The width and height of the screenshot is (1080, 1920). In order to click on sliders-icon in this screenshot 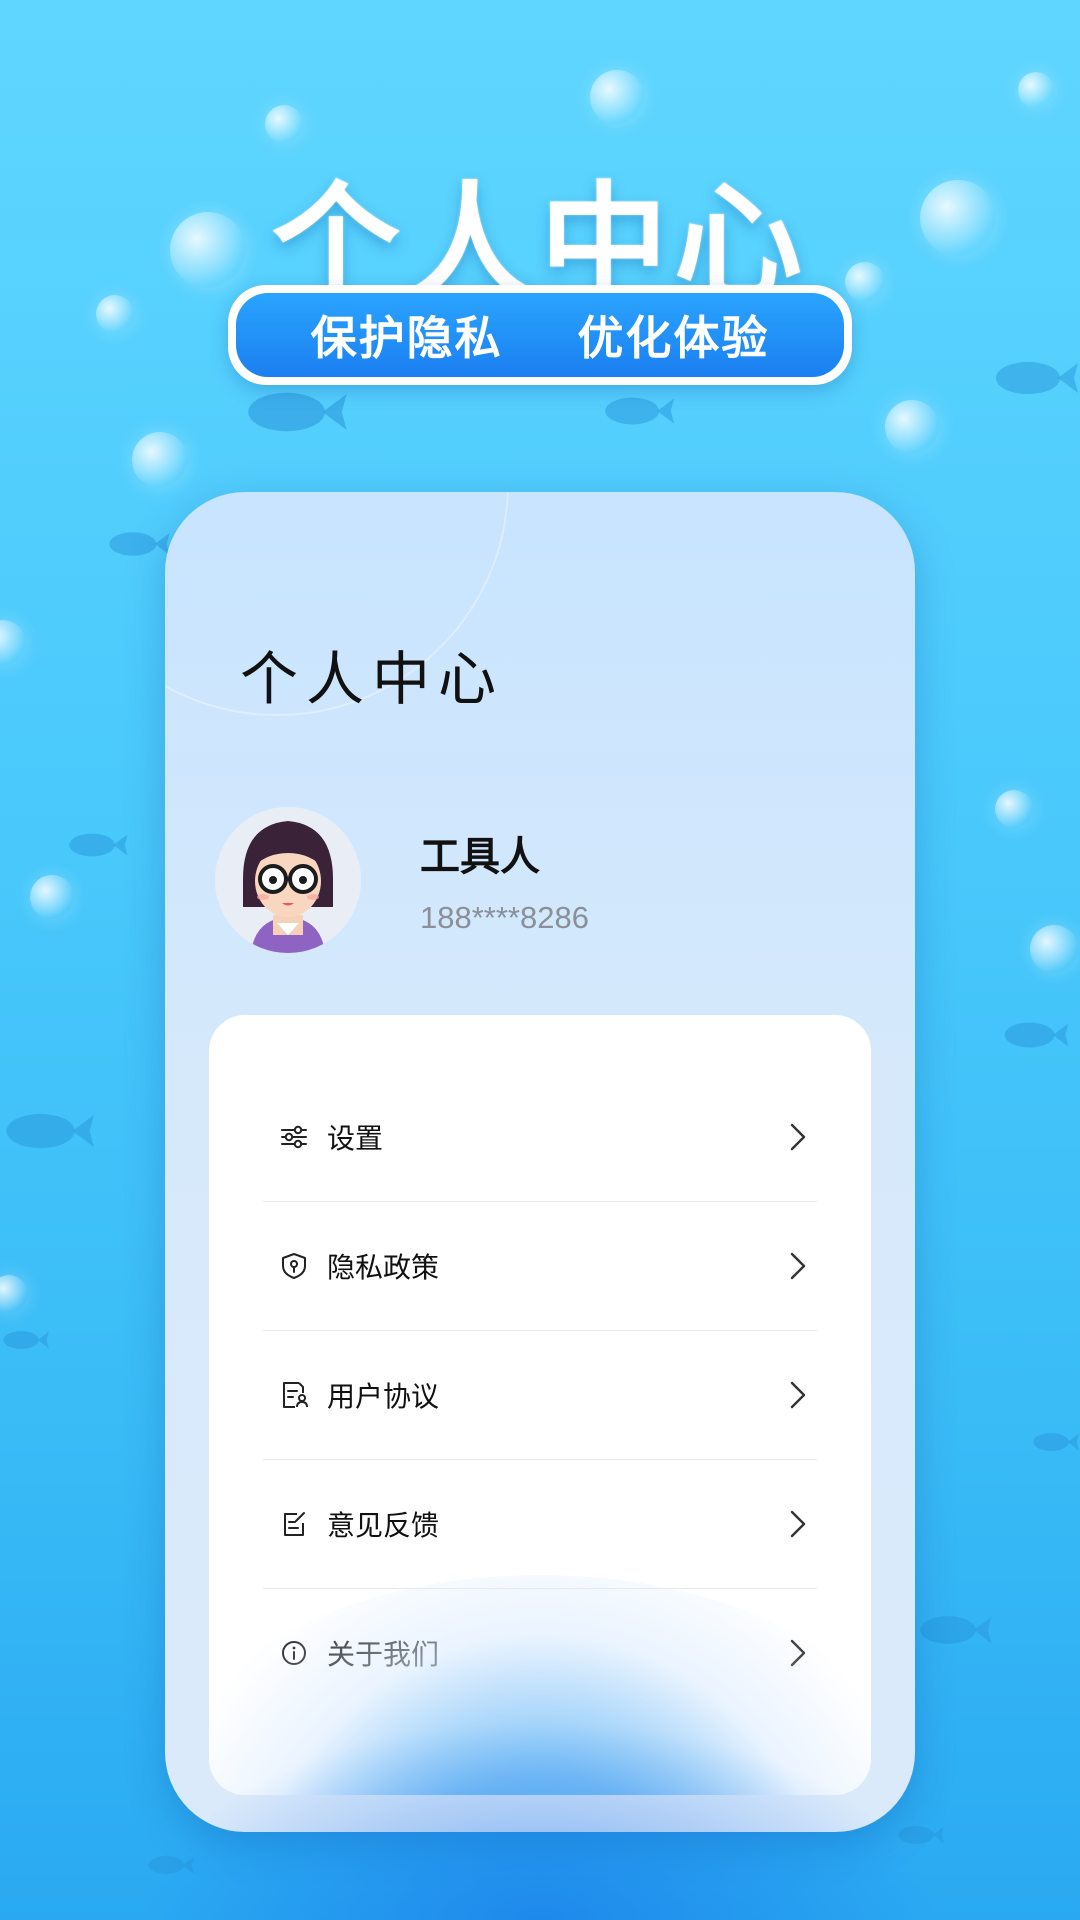, I will do `click(294, 1137)`.